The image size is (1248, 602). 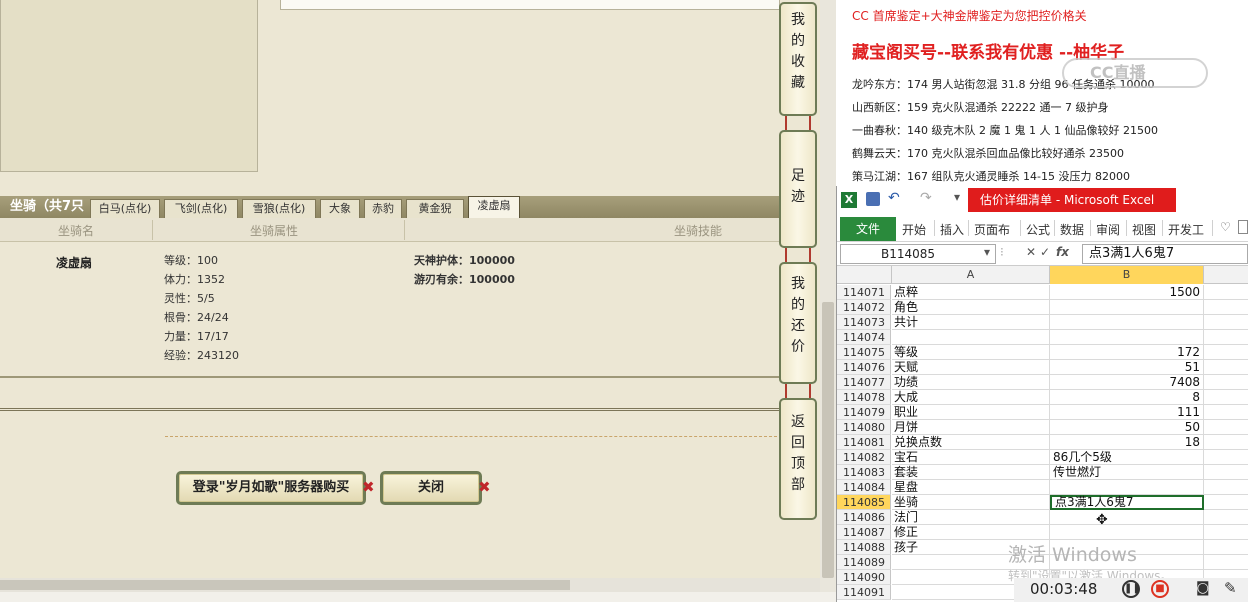 What do you see at coordinates (1127, 427) in the screenshot?
I see `cell-b: 50` at bounding box center [1127, 427].